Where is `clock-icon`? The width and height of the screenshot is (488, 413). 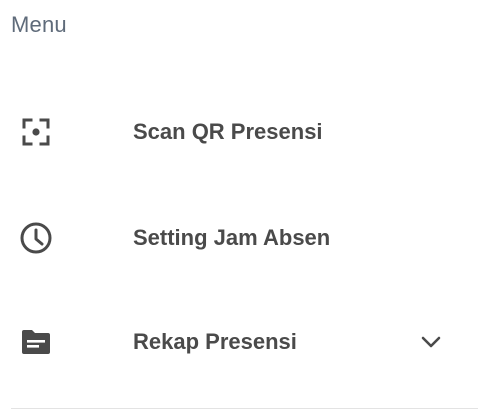 clock-icon is located at coordinates (36, 238).